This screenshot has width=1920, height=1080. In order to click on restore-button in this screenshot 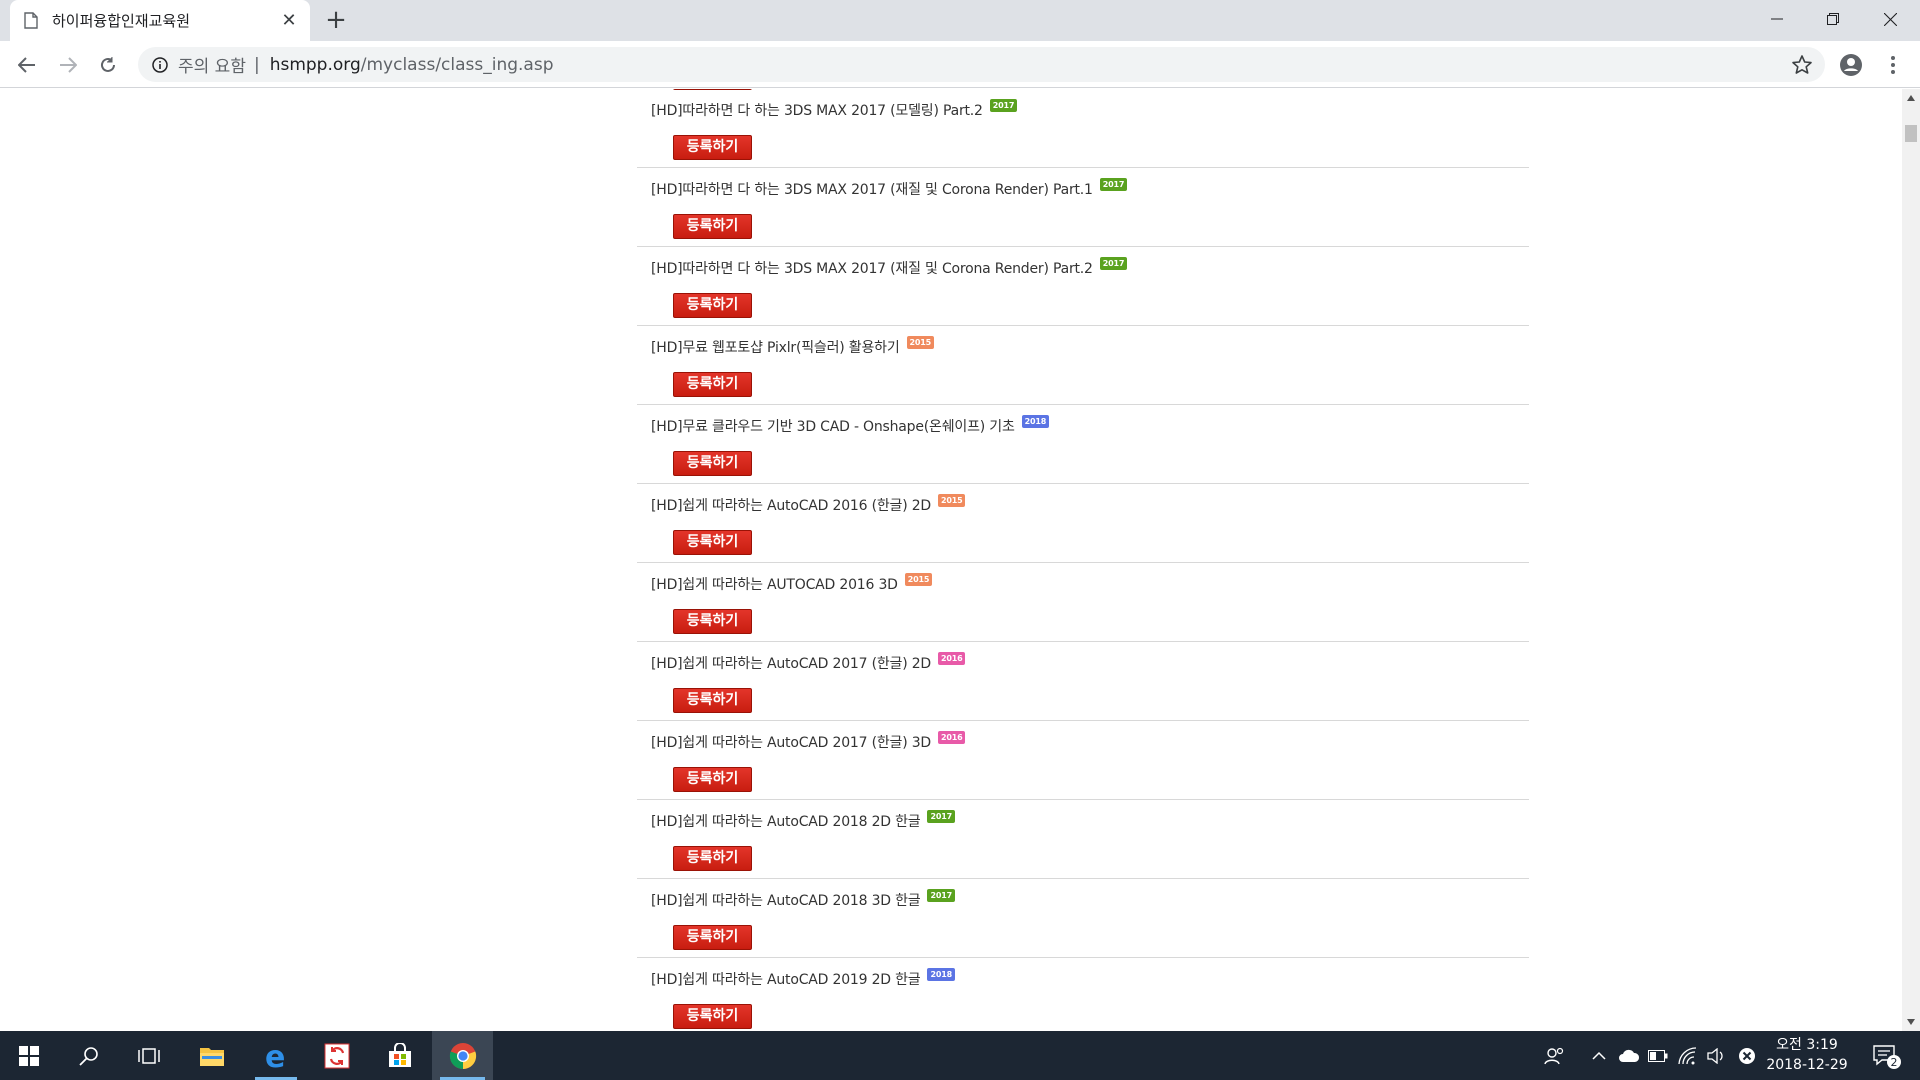, I will do `click(1833, 19)`.